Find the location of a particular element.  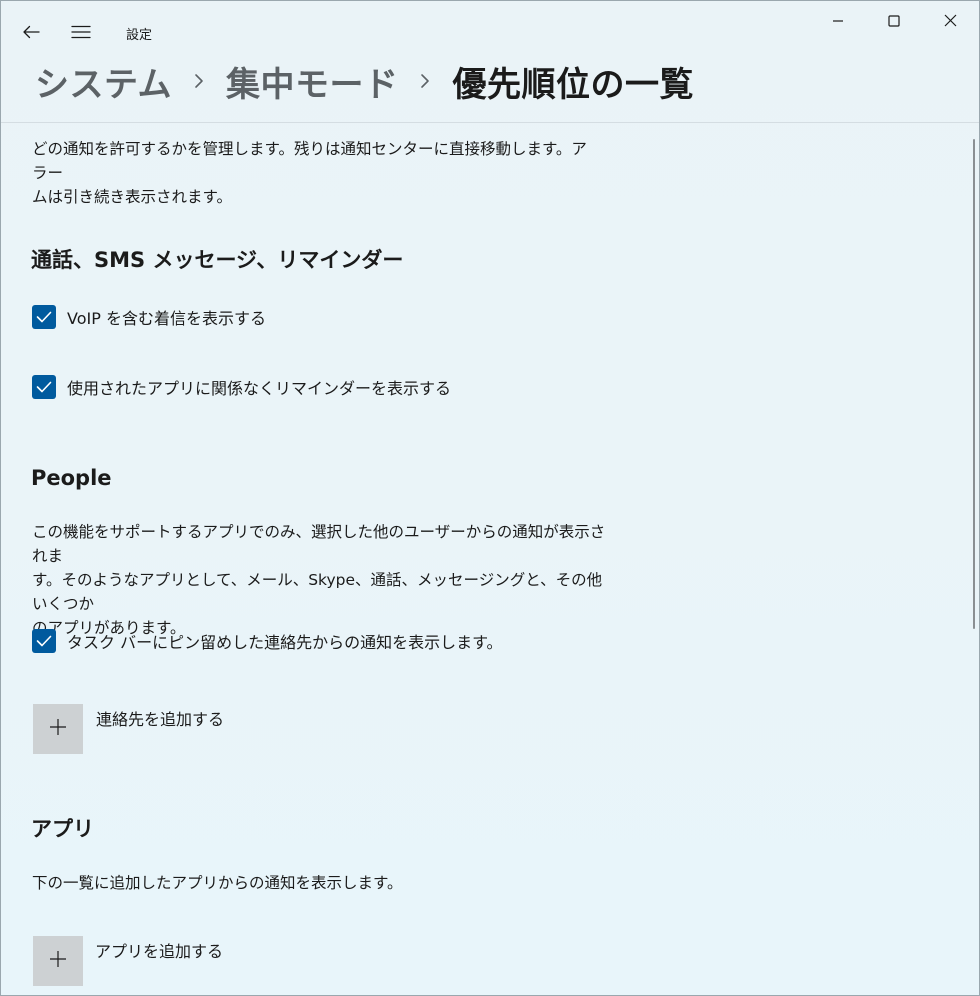

voip-calls-option: VoIP を含む着信を表示する is located at coordinates (149, 317).